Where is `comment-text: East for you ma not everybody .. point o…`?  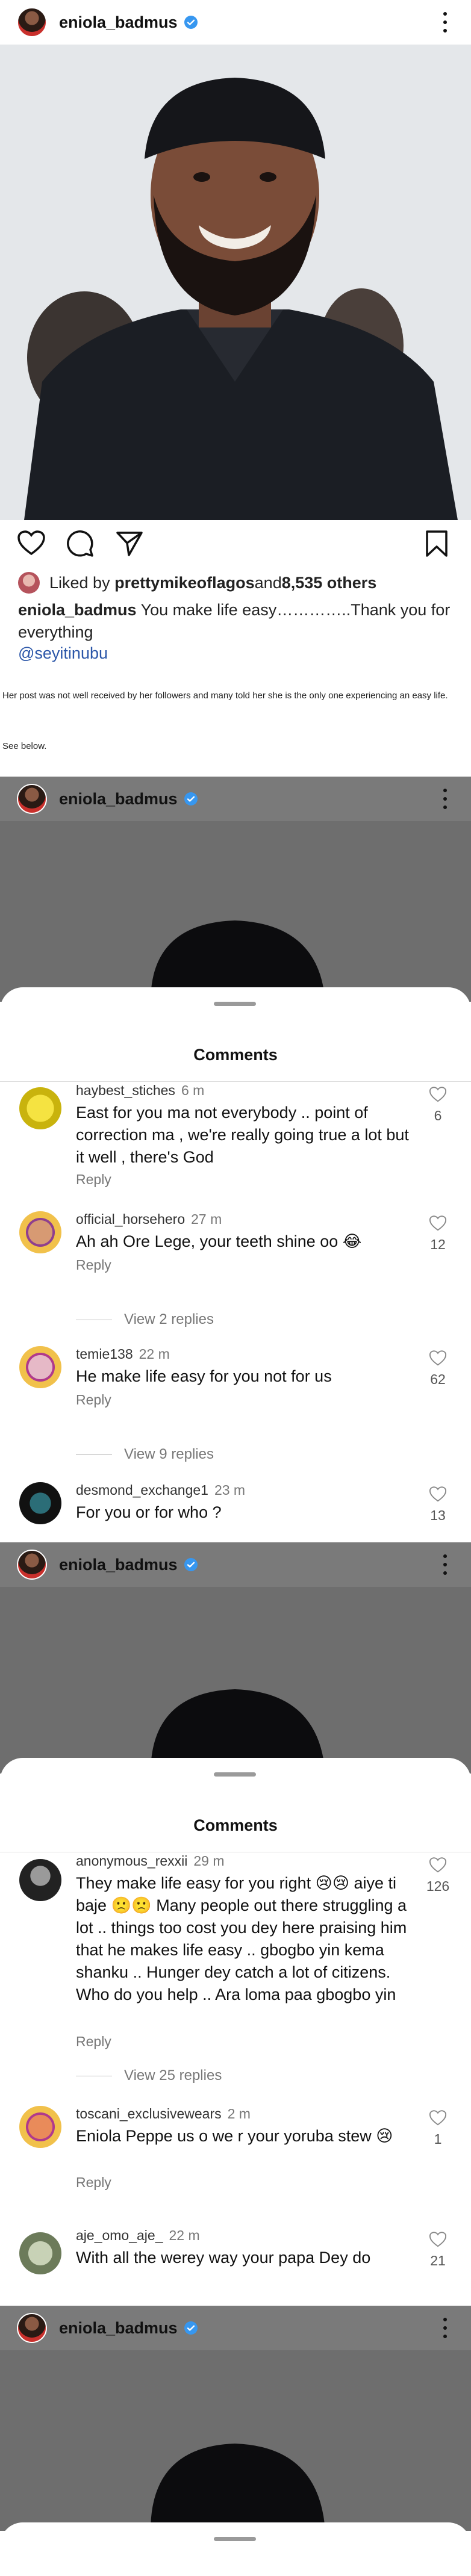
comment-text: East for you ma not everybody .. point o… is located at coordinates (242, 1134).